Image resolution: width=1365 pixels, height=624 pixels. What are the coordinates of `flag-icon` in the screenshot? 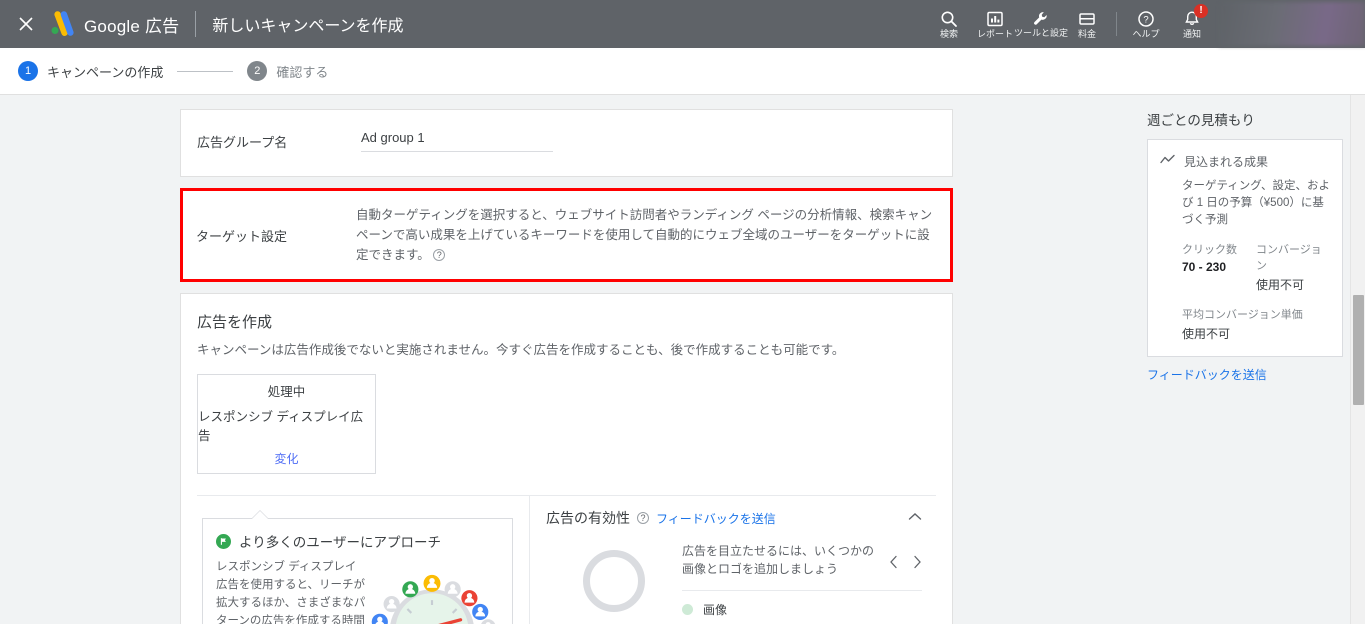 It's located at (223, 541).